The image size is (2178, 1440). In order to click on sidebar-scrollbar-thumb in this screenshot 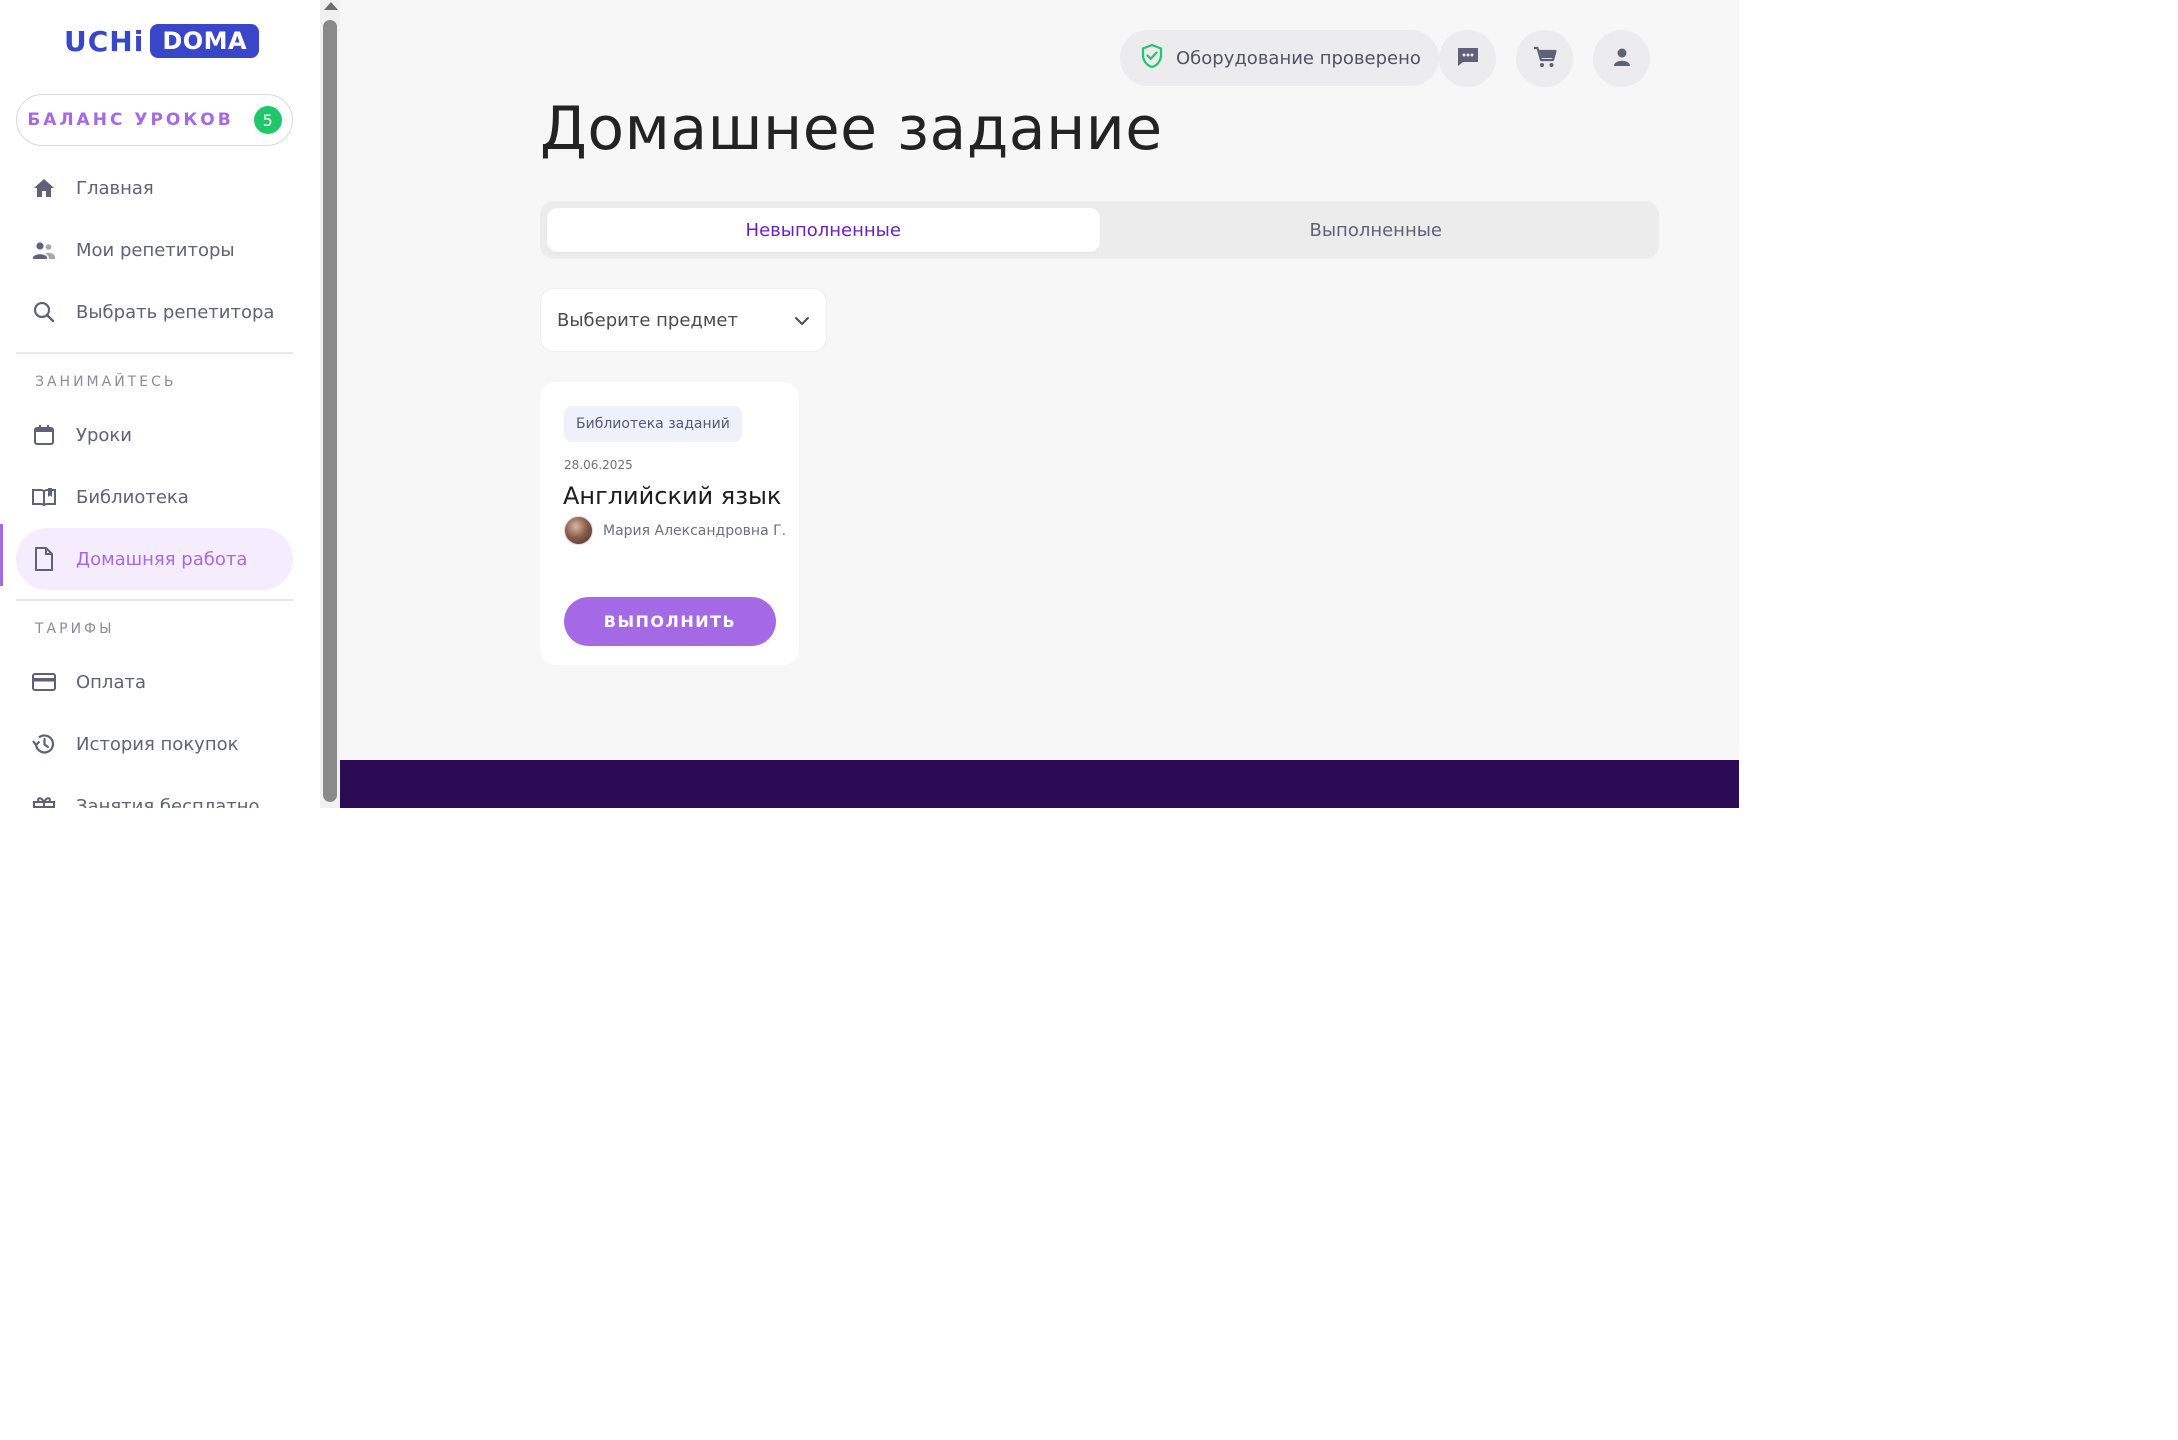, I will do `click(330, 411)`.